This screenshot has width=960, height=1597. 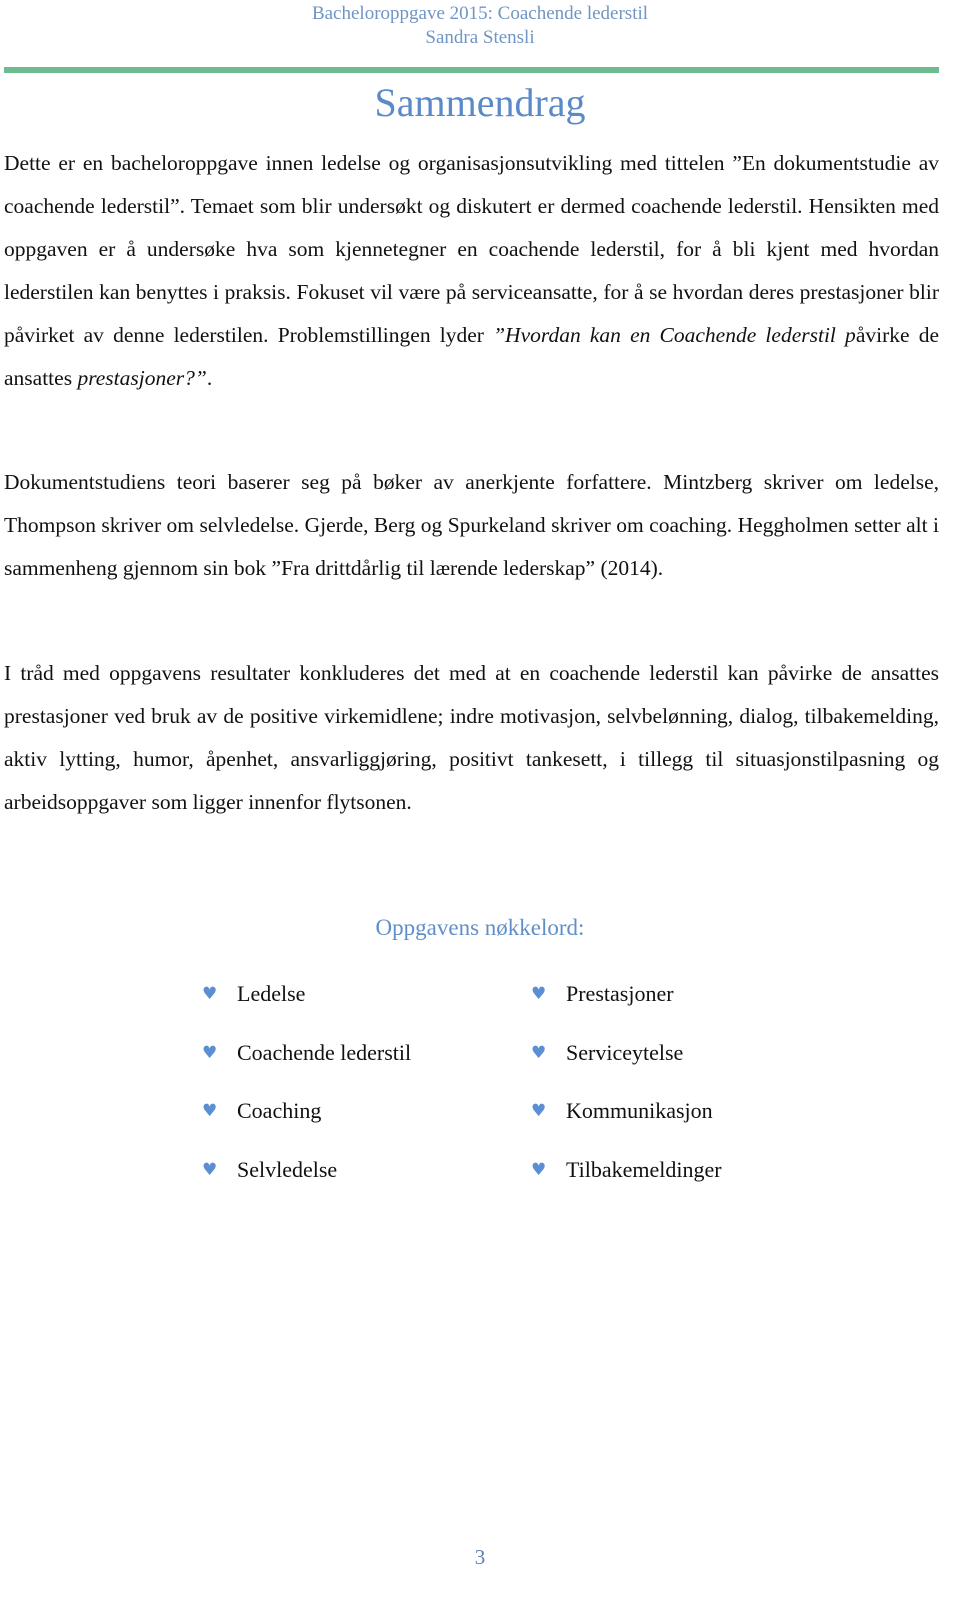 What do you see at coordinates (279, 1111) in the screenshot?
I see `keyword-label: Coaching` at bounding box center [279, 1111].